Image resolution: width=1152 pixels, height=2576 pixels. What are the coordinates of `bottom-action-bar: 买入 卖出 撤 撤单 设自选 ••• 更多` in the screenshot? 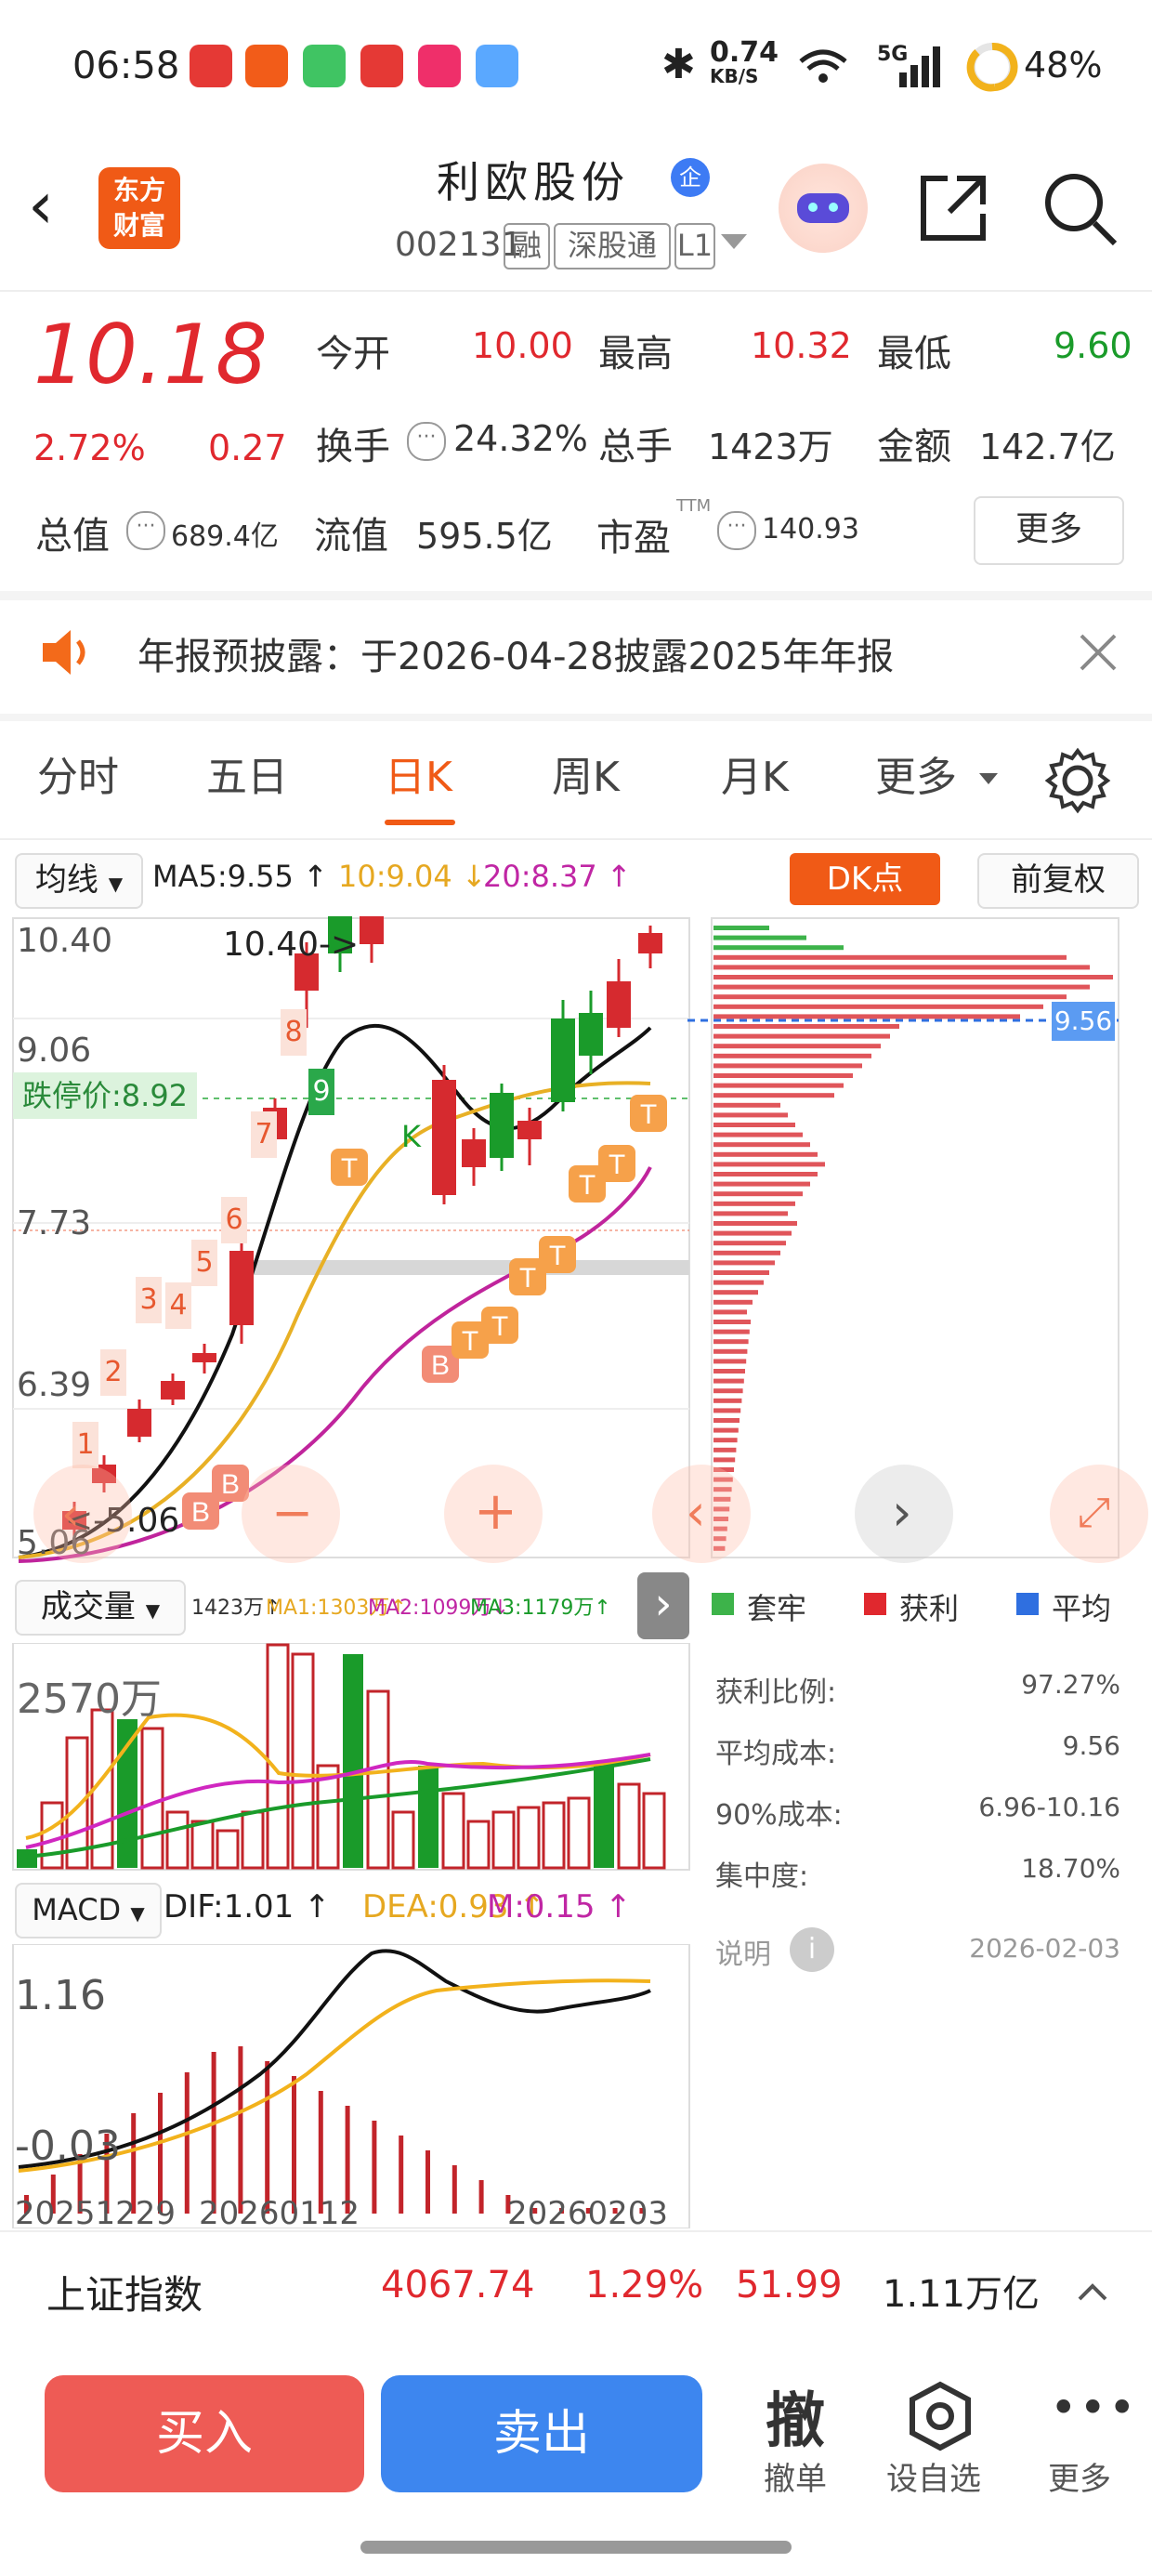 It's located at (576, 2468).